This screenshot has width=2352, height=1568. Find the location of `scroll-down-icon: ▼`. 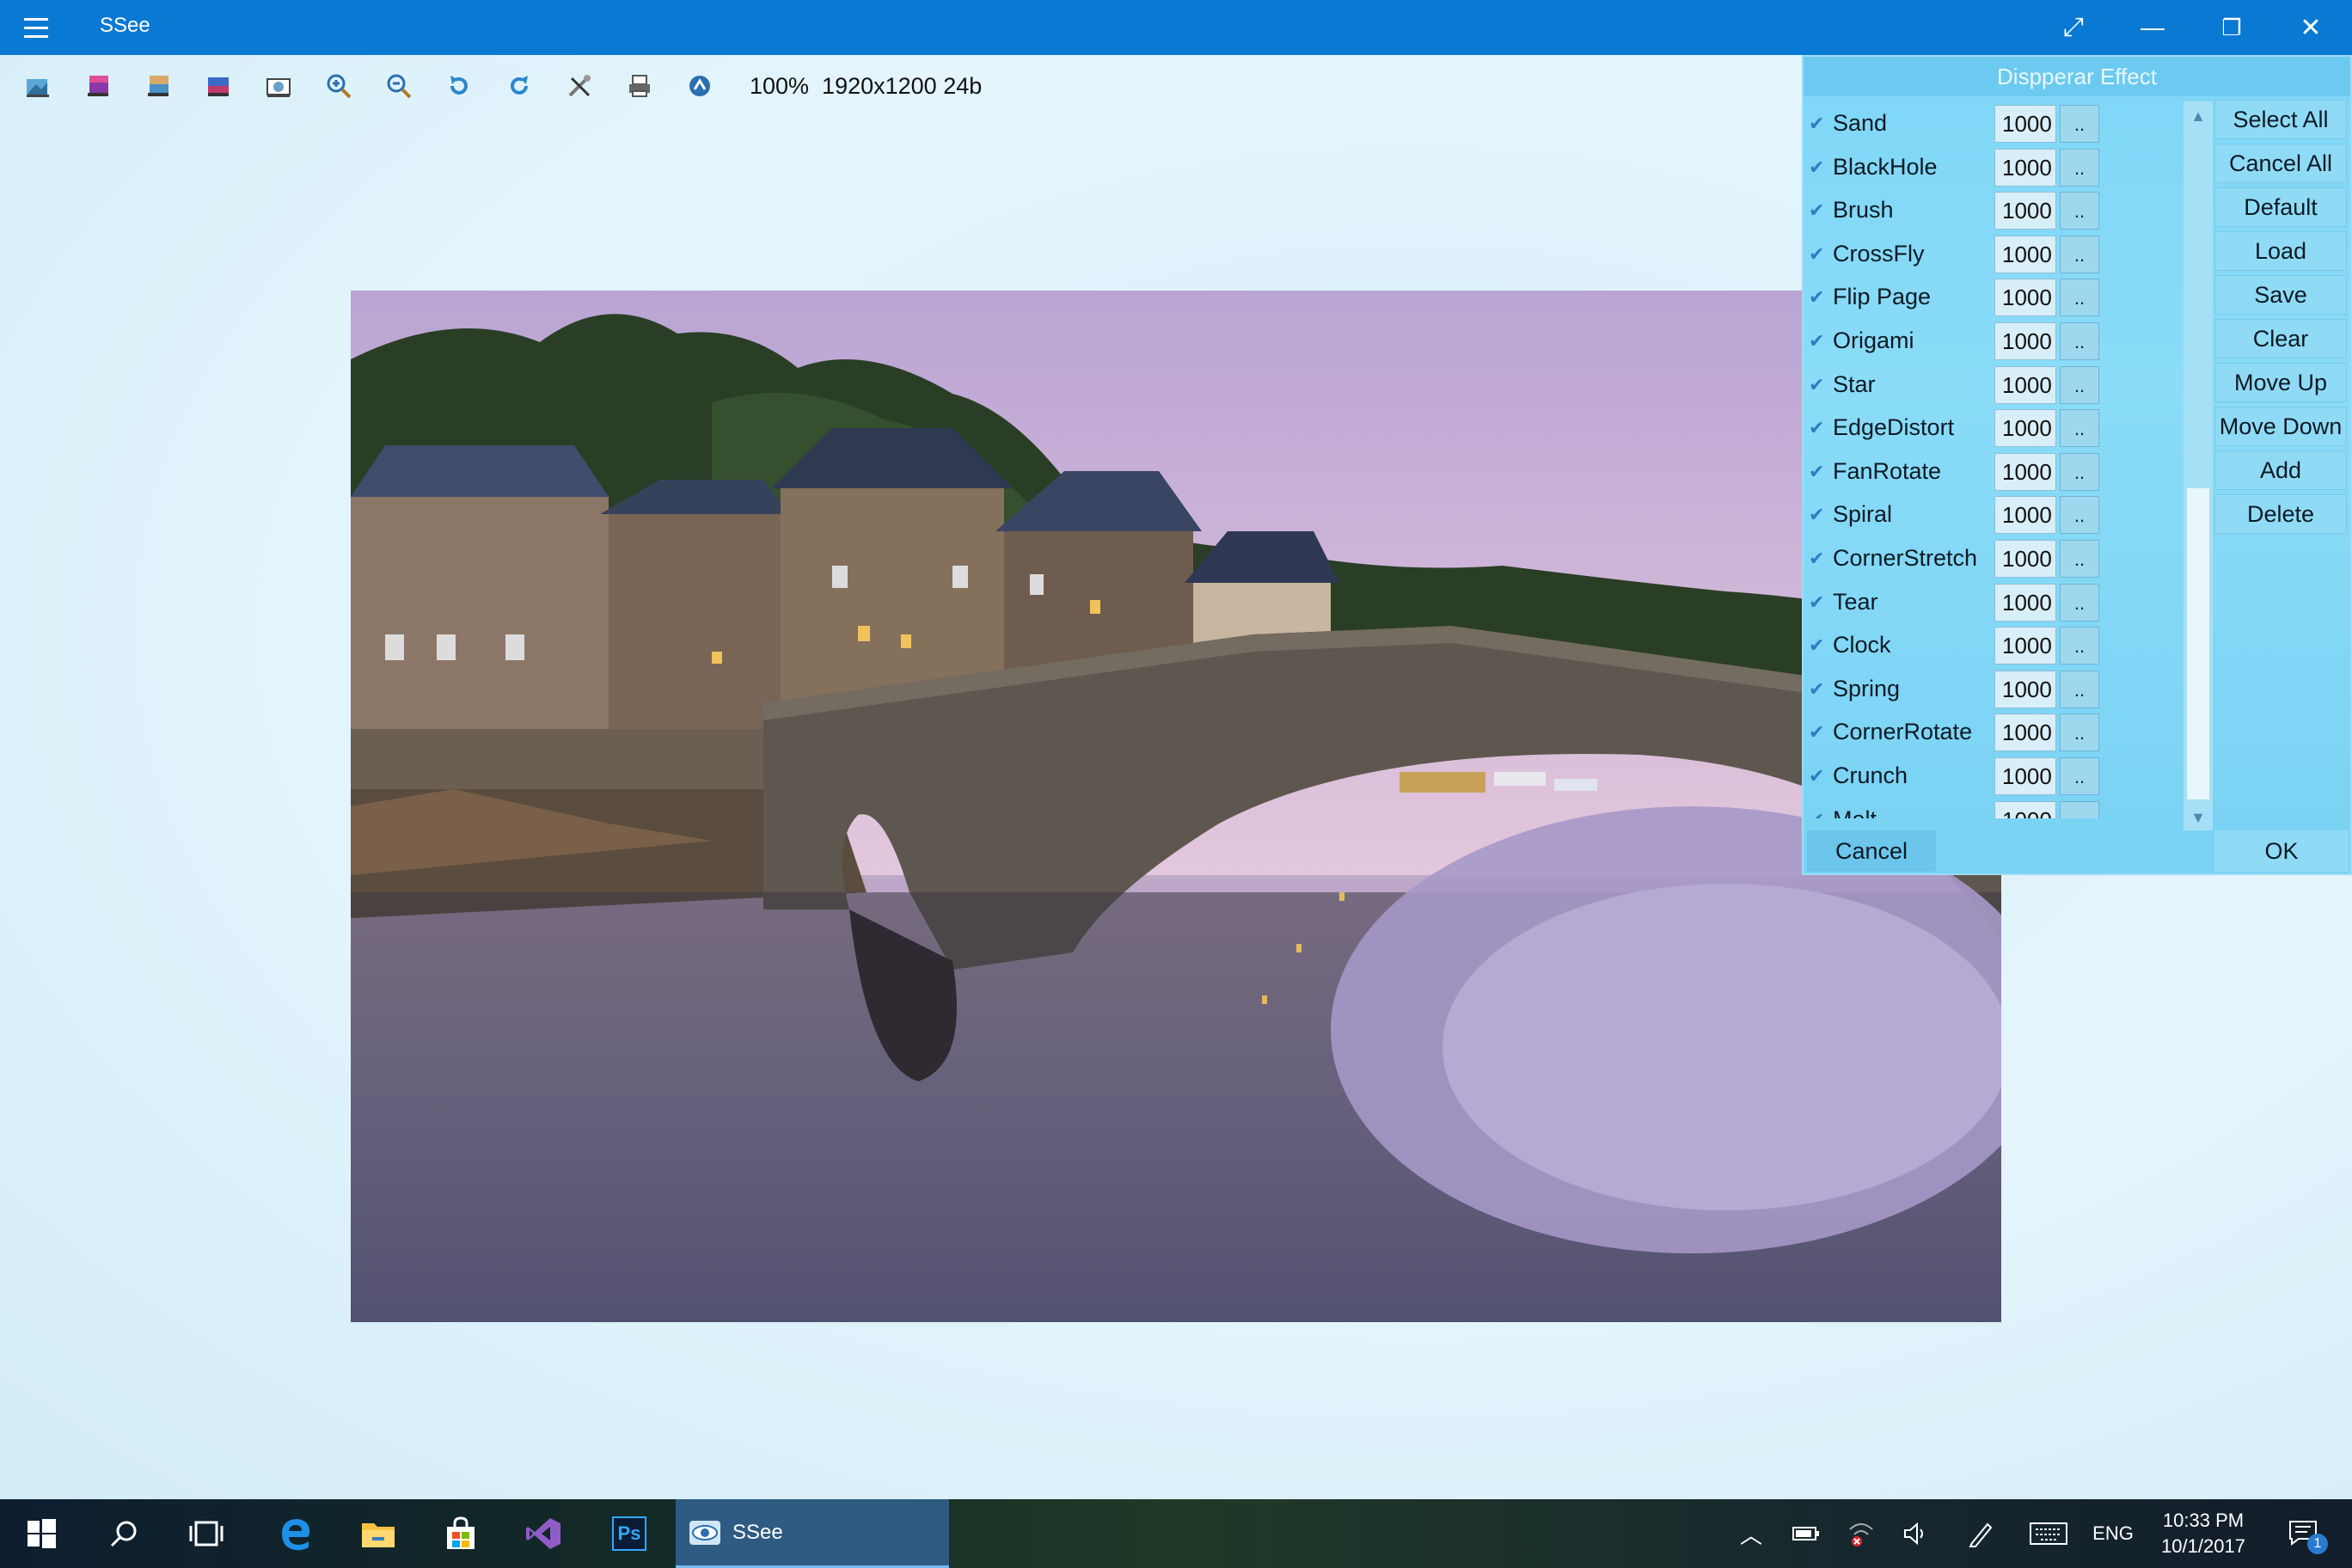

scroll-down-icon: ▼ is located at coordinates (2198, 817).